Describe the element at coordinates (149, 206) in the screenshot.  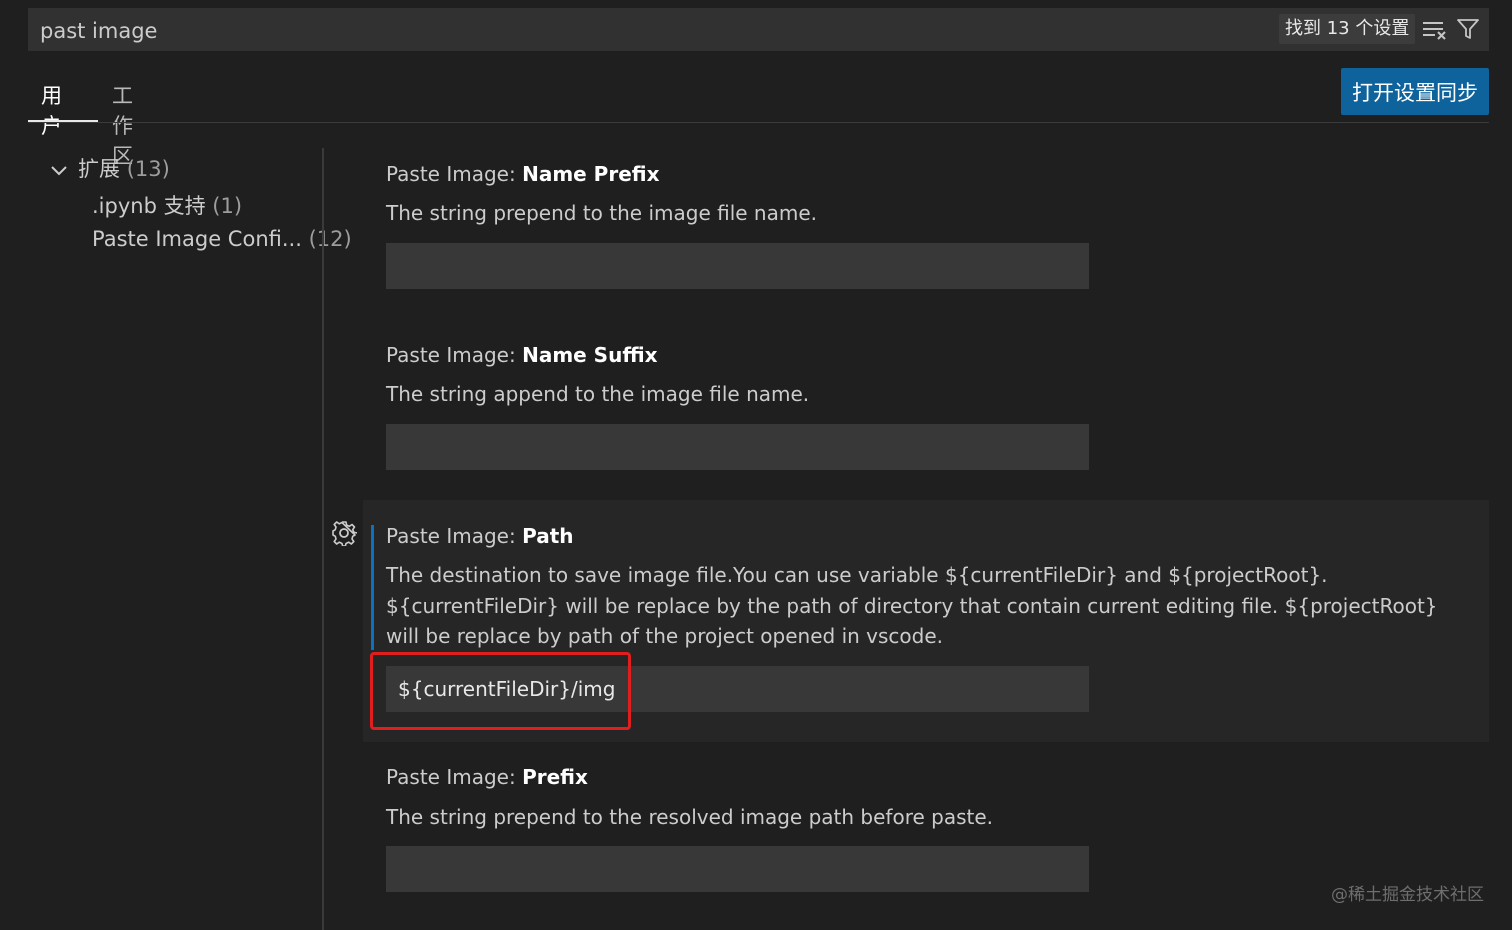
I see `toc-item-label: .ipynb 支持` at that location.